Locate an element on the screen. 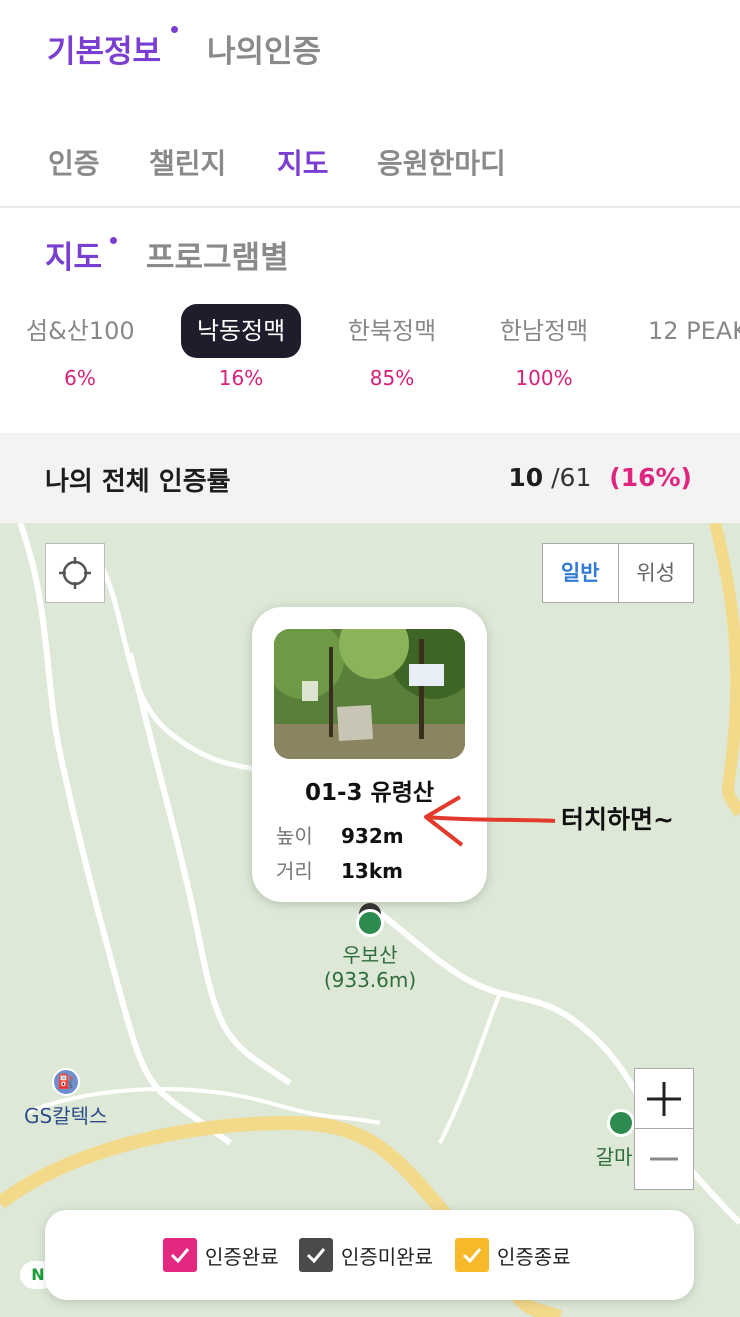 This screenshot has width=740, height=1317. course-name: 한북정맥 is located at coordinates (392, 331).